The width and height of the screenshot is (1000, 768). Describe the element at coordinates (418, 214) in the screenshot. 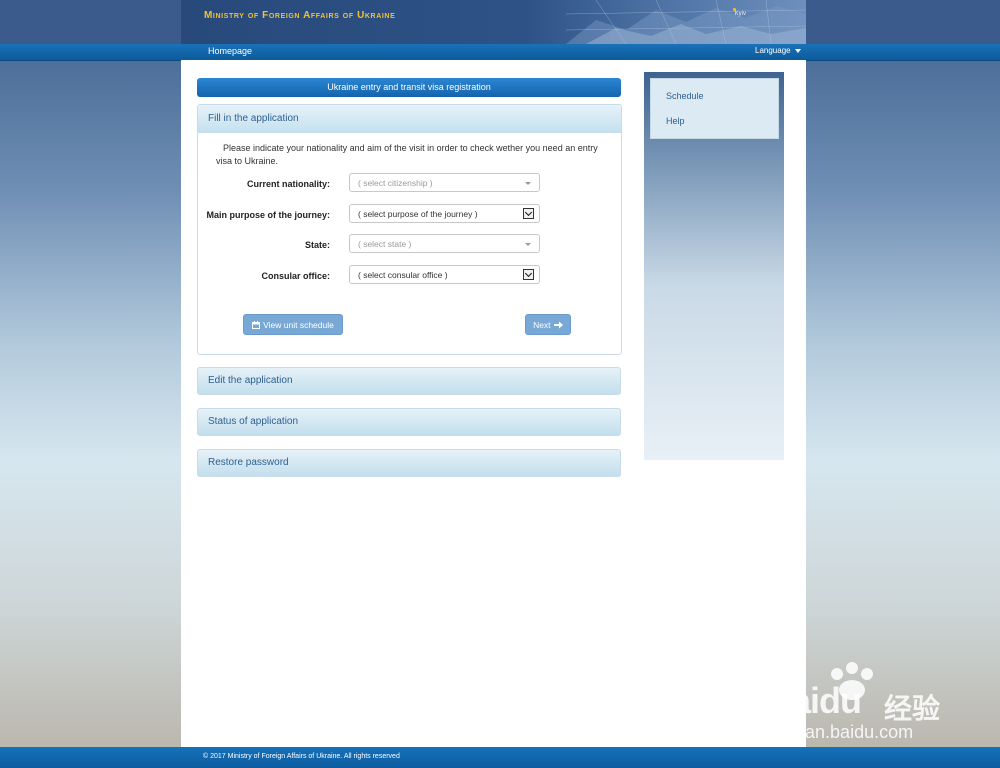

I see `purpose-select-value: ( select purpose of the journey )` at that location.